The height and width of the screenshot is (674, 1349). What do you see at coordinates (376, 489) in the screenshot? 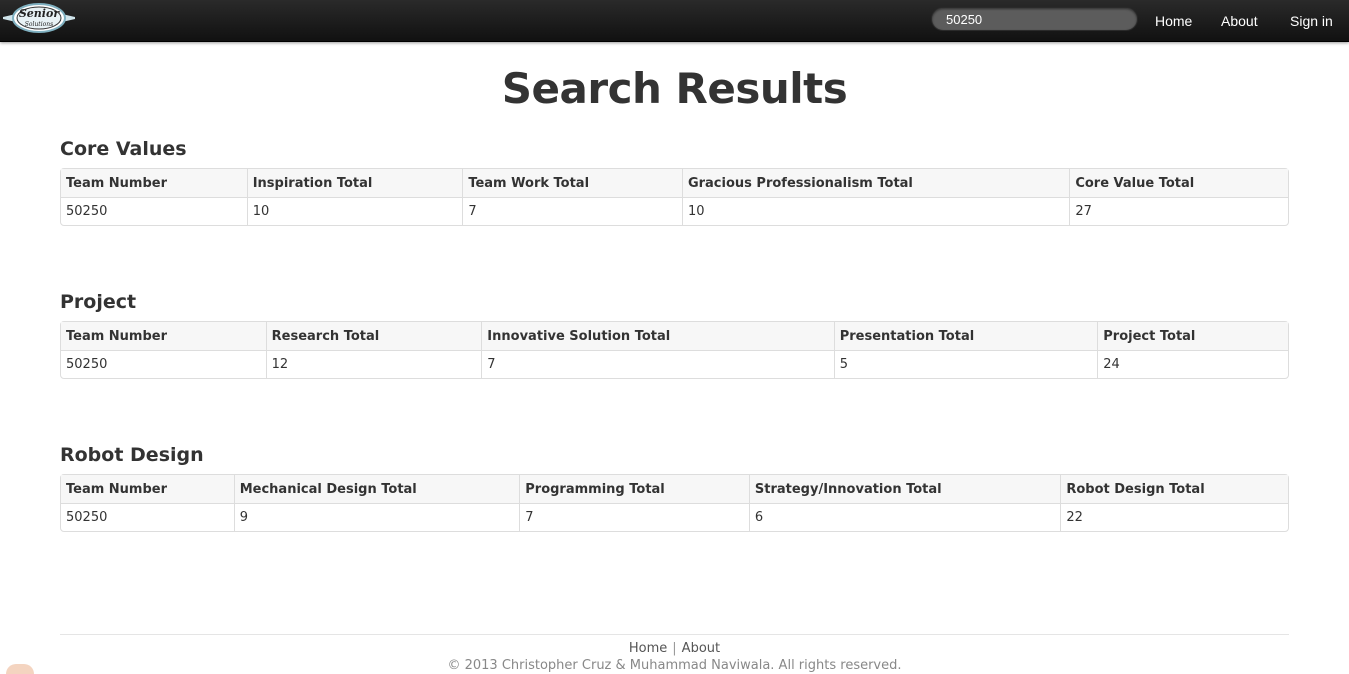
I see `column-header: Mechanical Design Total` at bounding box center [376, 489].